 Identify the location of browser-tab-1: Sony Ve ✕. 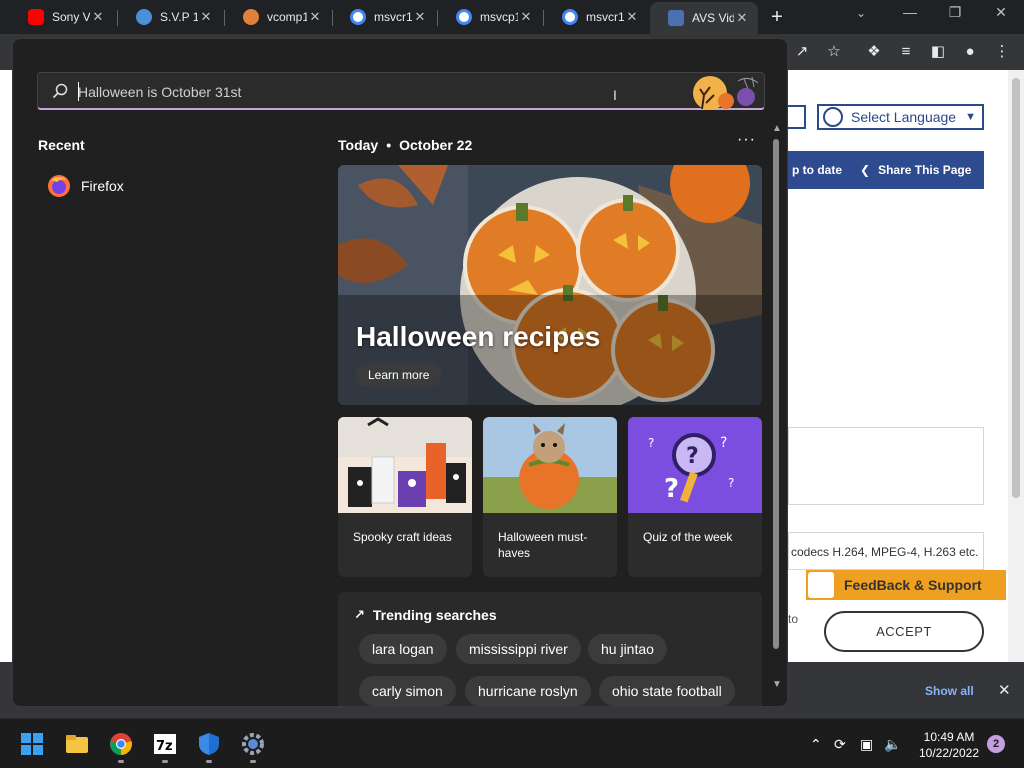
(62, 17).